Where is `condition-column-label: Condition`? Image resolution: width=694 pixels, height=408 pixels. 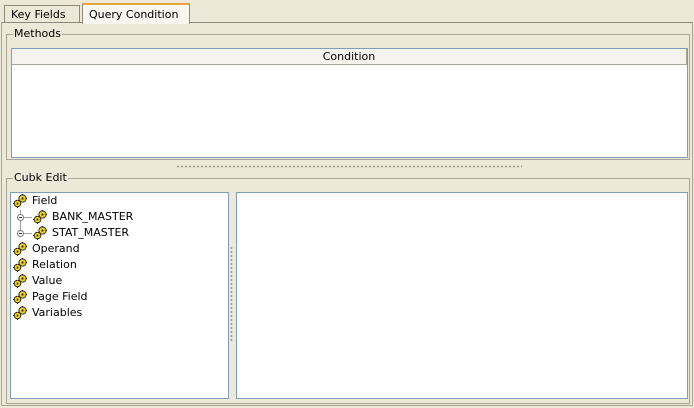 condition-column-label: Condition is located at coordinates (349, 56).